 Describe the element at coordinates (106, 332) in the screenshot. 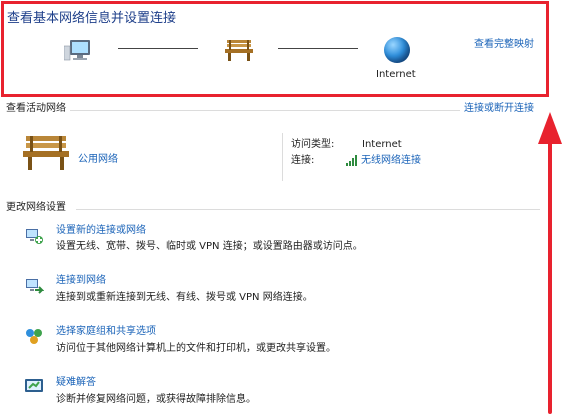

I see `task-title-homegroup: 选择家庭组和共享选项` at that location.